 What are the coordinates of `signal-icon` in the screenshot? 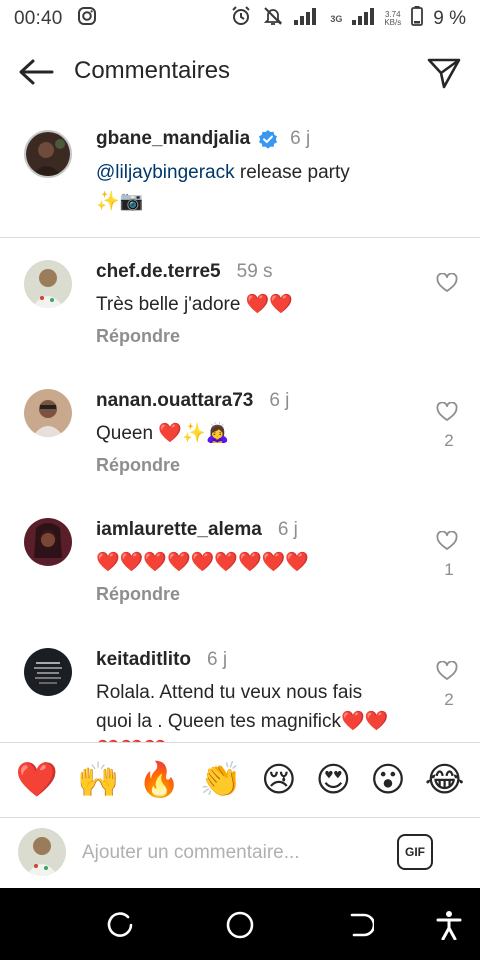 It's located at (307, 19).